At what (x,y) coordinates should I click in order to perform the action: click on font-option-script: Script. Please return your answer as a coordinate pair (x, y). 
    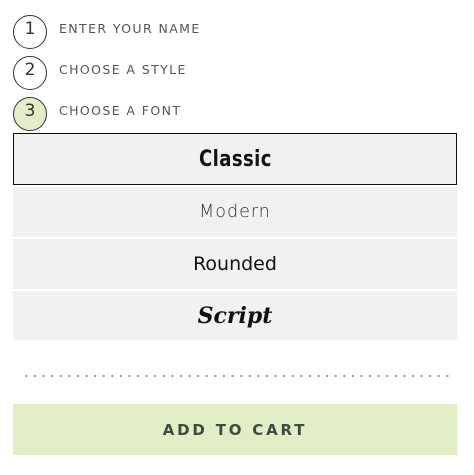
    Looking at the image, I should click on (235, 315).